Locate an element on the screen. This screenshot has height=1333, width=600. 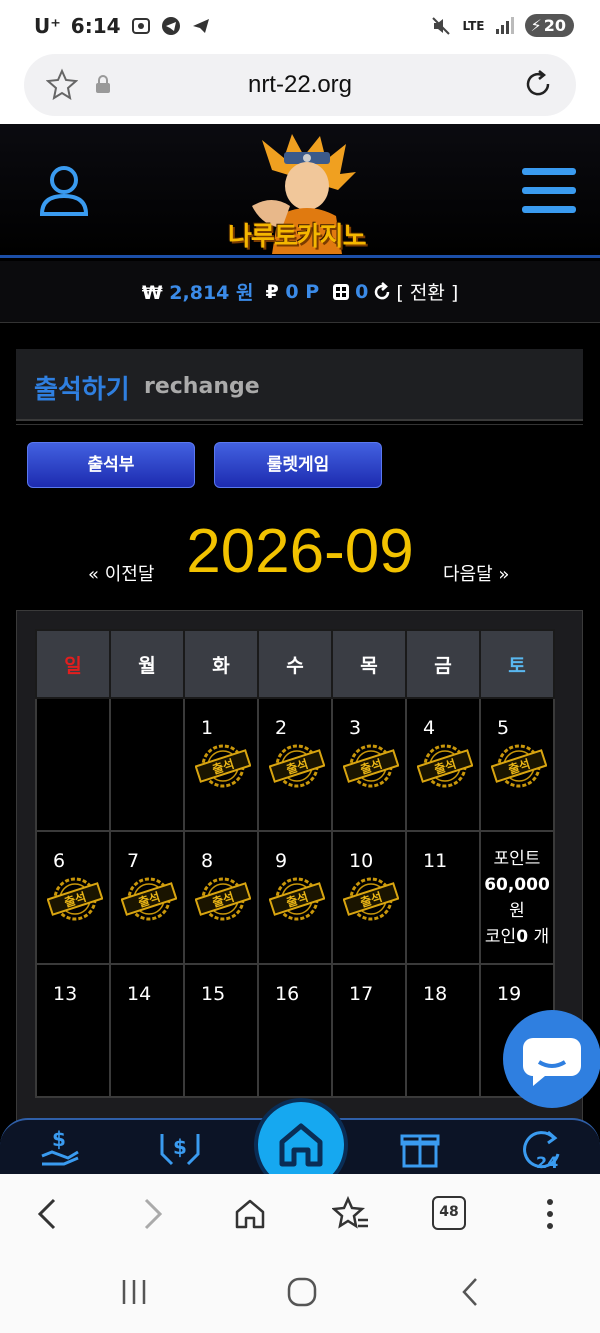
browser-home-icon is located at coordinates (250, 1214).